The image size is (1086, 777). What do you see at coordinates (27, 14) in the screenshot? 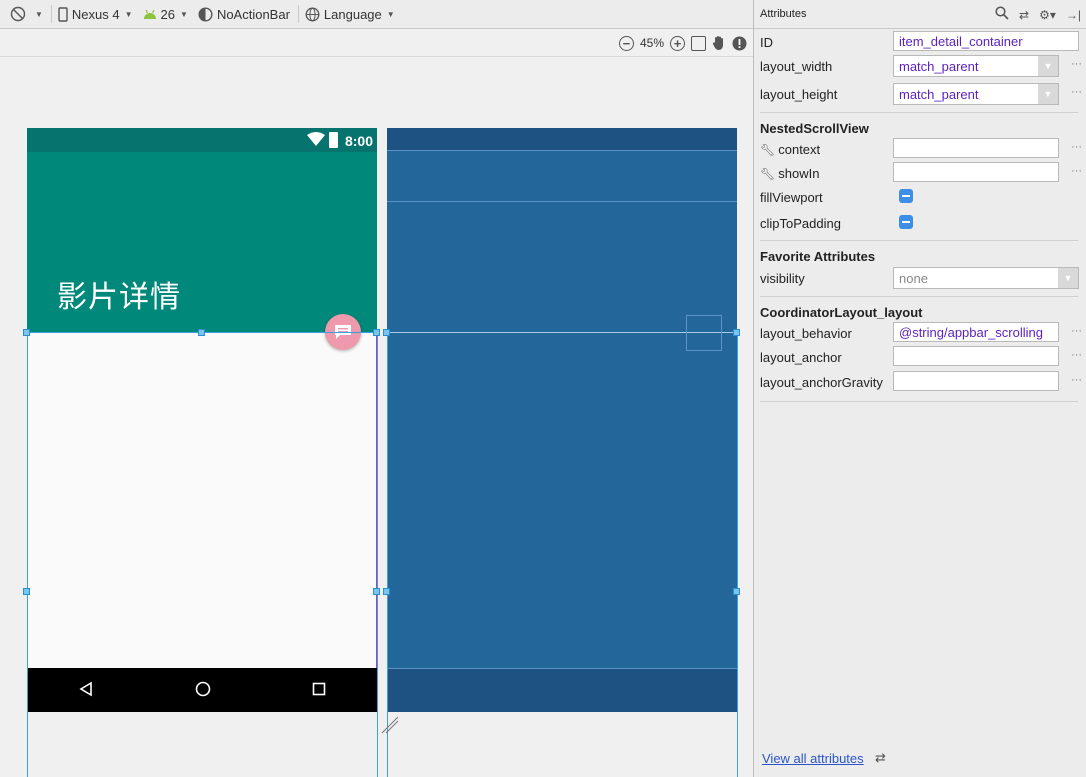
I see `orientation-button: ▼` at bounding box center [27, 14].